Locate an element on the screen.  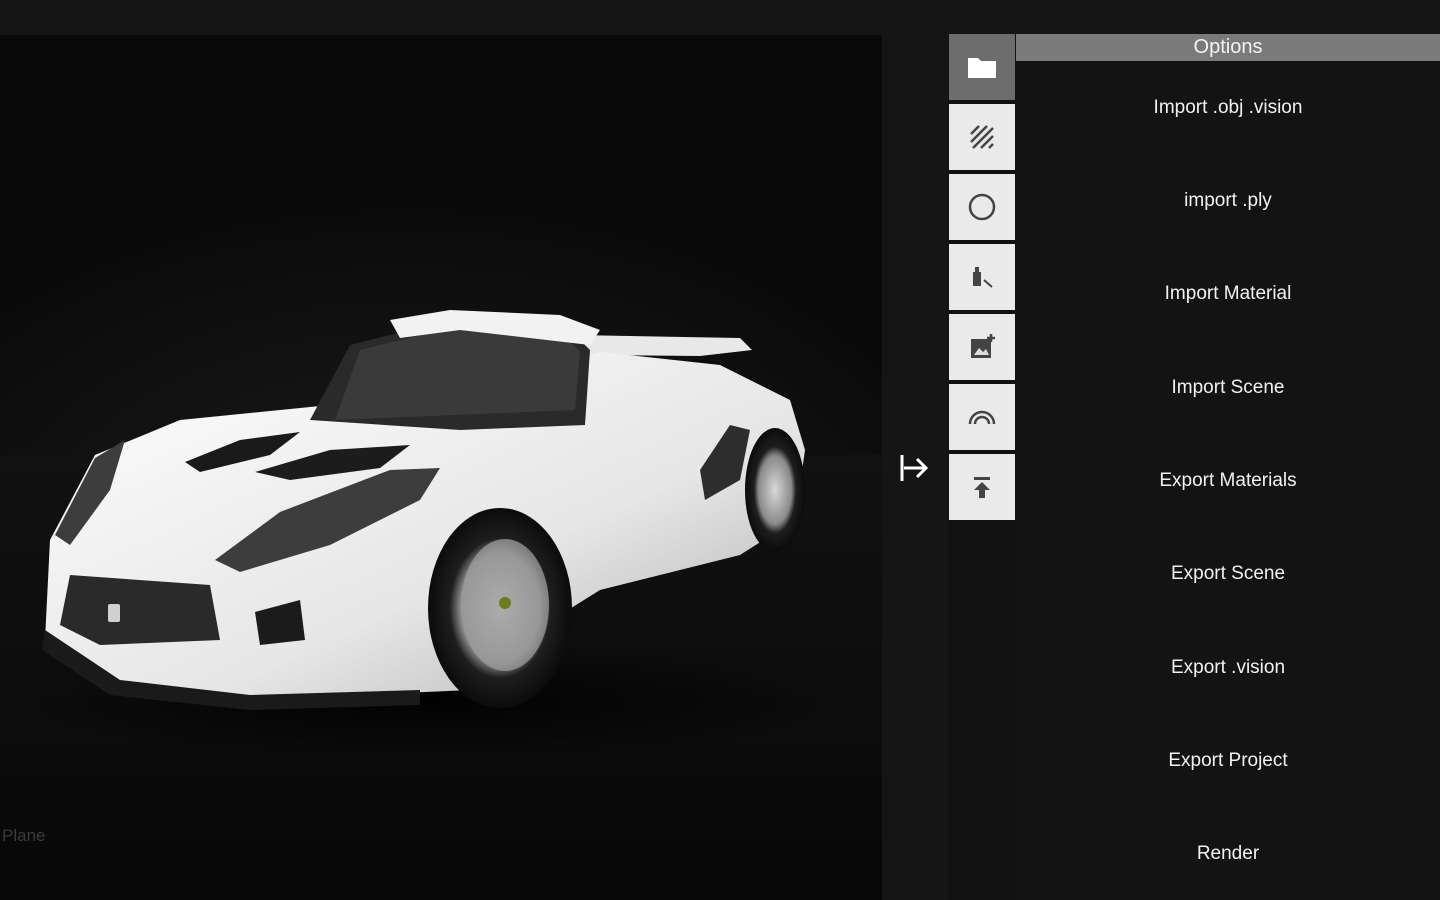
tool-texture is located at coordinates (982, 137).